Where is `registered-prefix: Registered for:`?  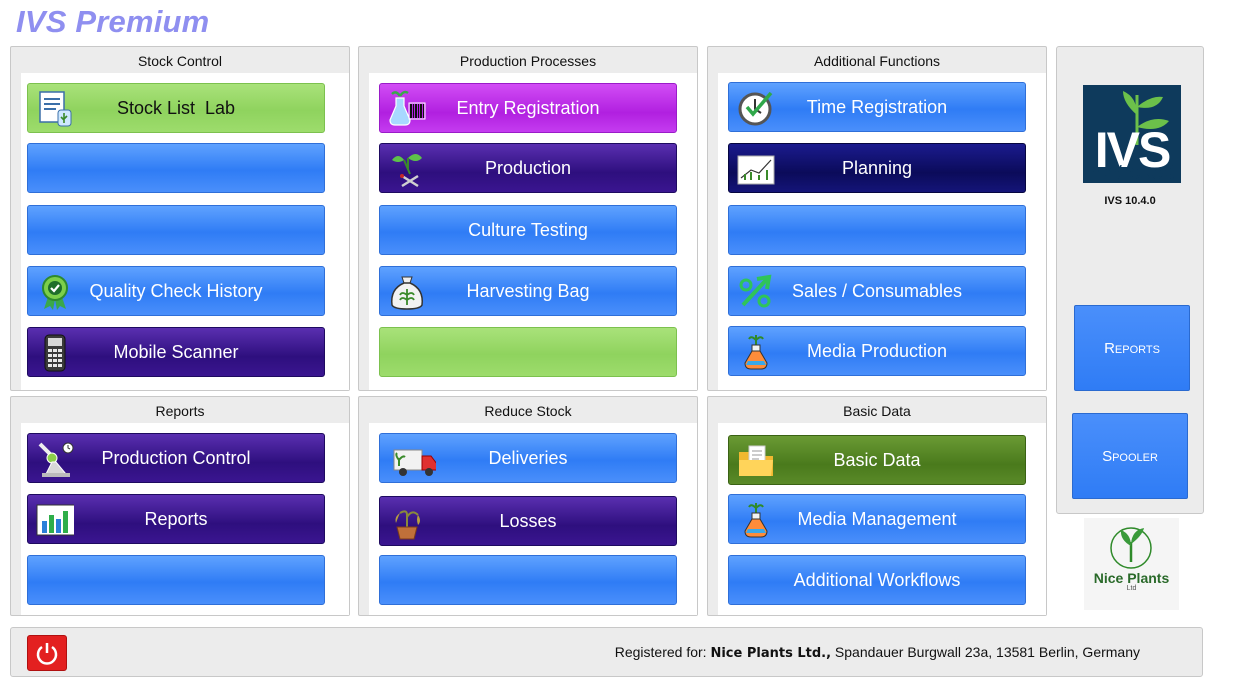
registered-prefix: Registered for: is located at coordinates (662, 652).